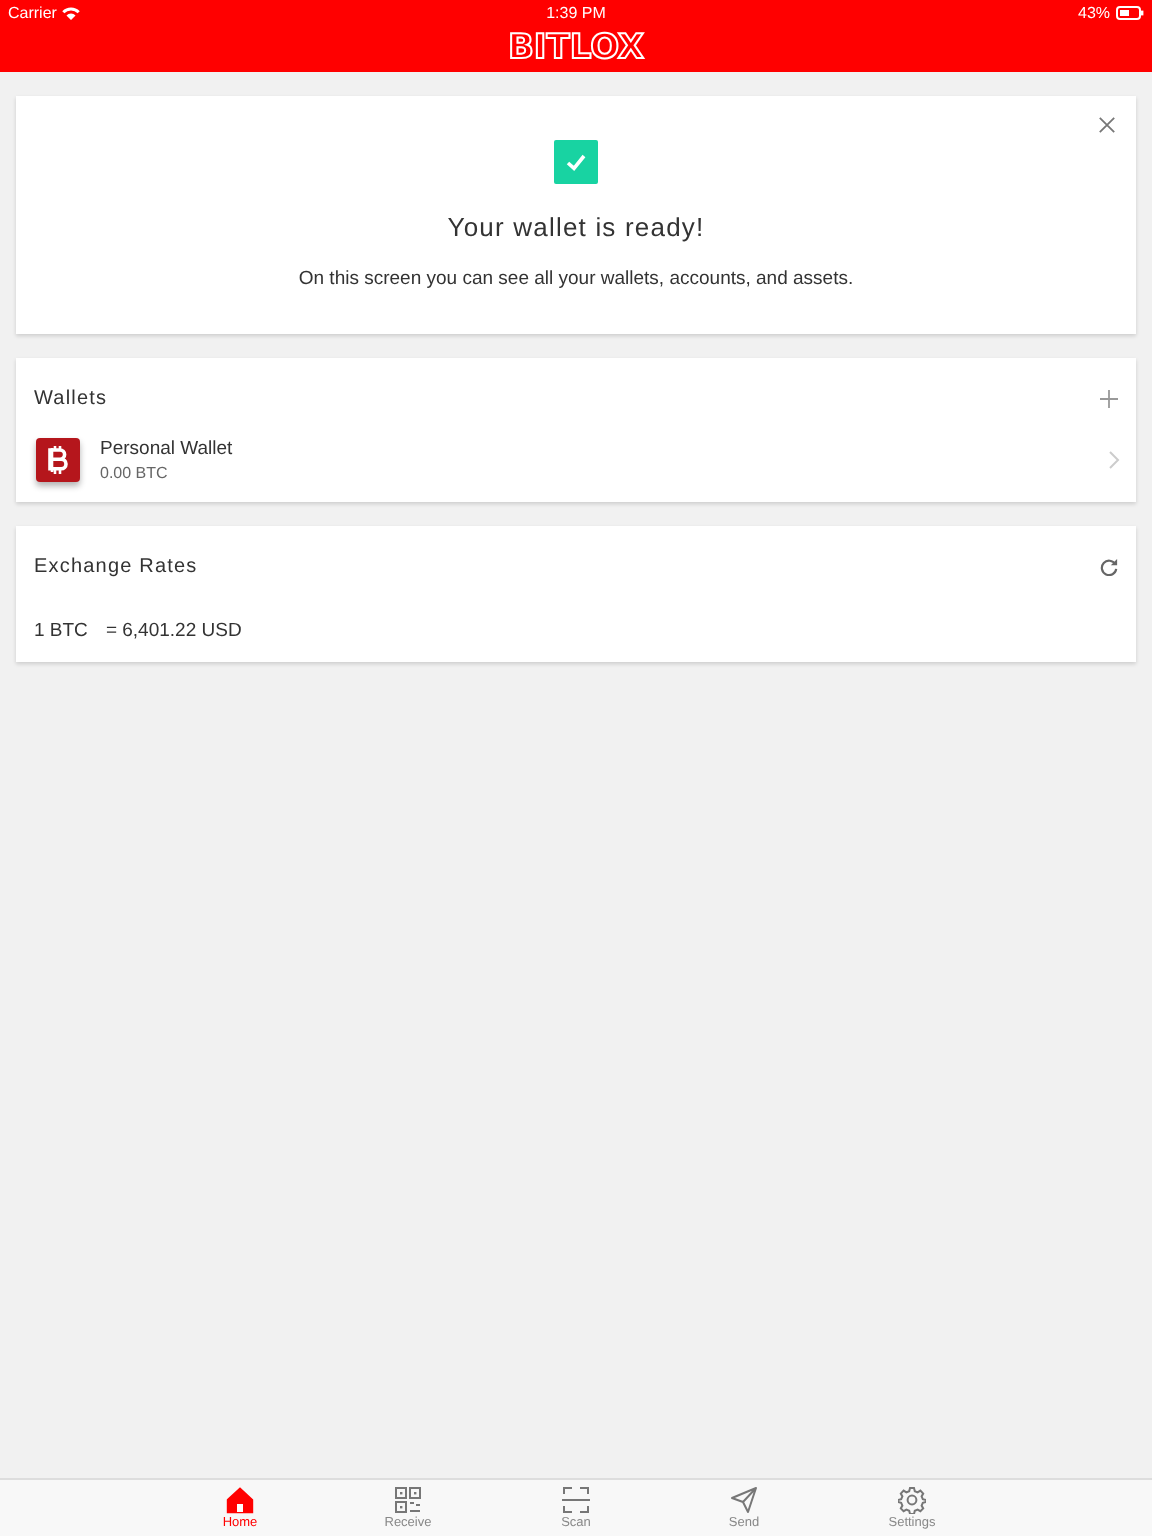 The height and width of the screenshot is (1536, 1152). What do you see at coordinates (71, 398) in the screenshot?
I see `section-title: Wallets` at bounding box center [71, 398].